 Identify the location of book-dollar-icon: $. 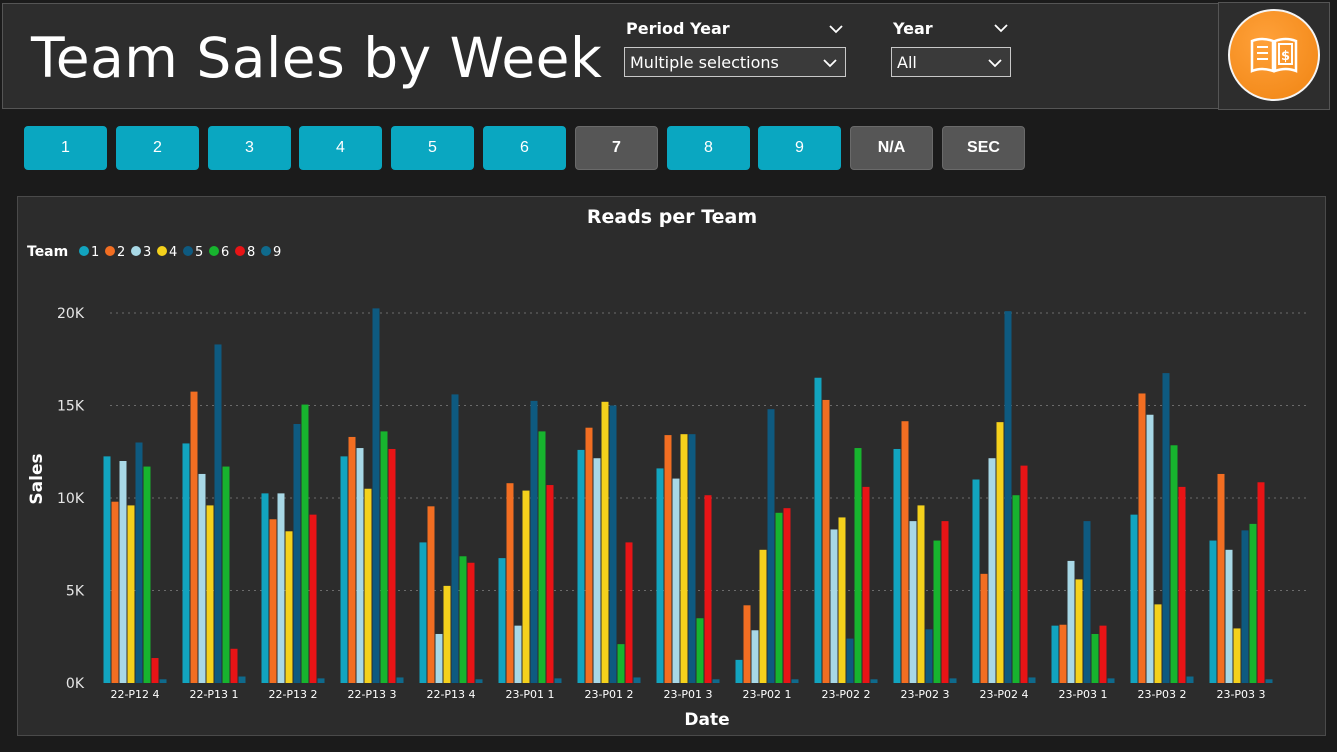
(1274, 55).